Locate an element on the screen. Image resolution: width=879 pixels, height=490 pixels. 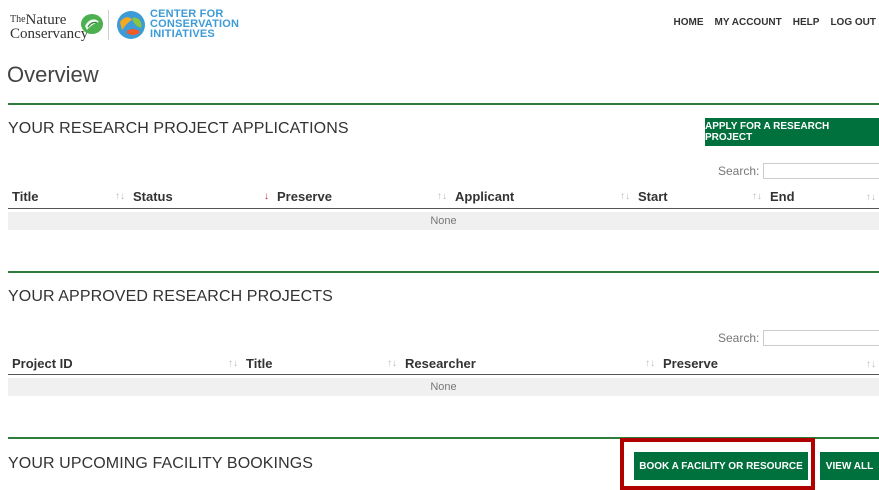
applications-empty-row: None is located at coordinates (443, 221).